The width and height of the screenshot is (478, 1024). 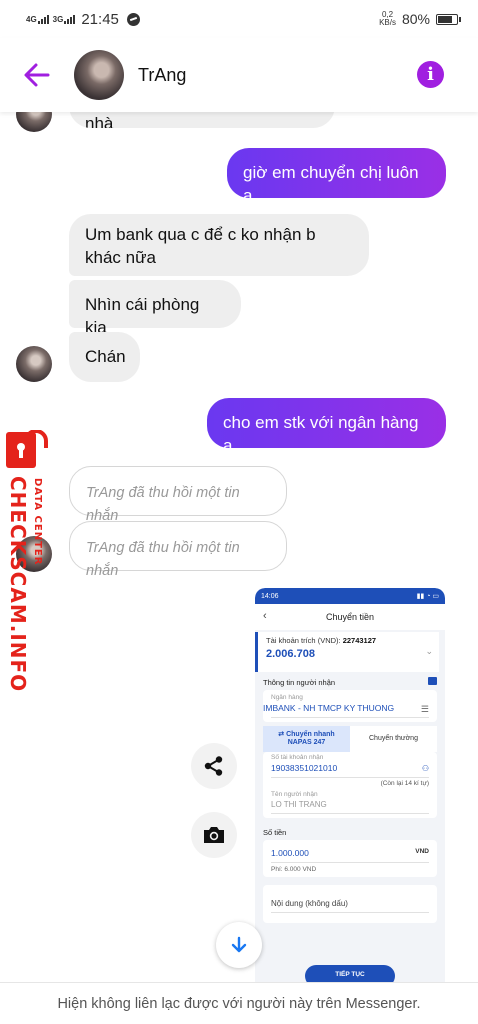 What do you see at coordinates (133, 19) in the screenshot?
I see `messenger-notification-icon` at bounding box center [133, 19].